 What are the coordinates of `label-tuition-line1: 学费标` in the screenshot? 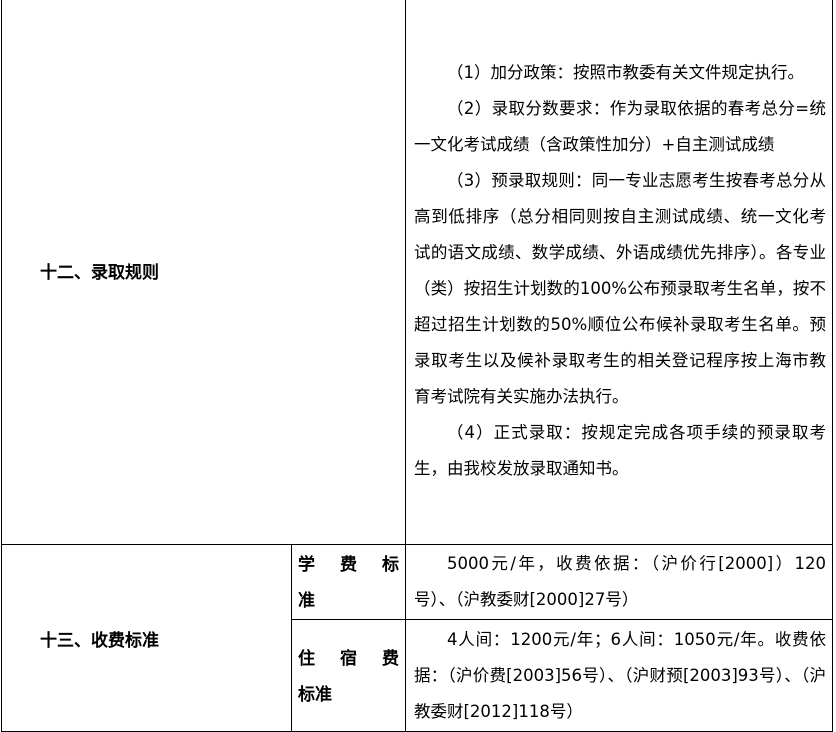 It's located at (348, 565).